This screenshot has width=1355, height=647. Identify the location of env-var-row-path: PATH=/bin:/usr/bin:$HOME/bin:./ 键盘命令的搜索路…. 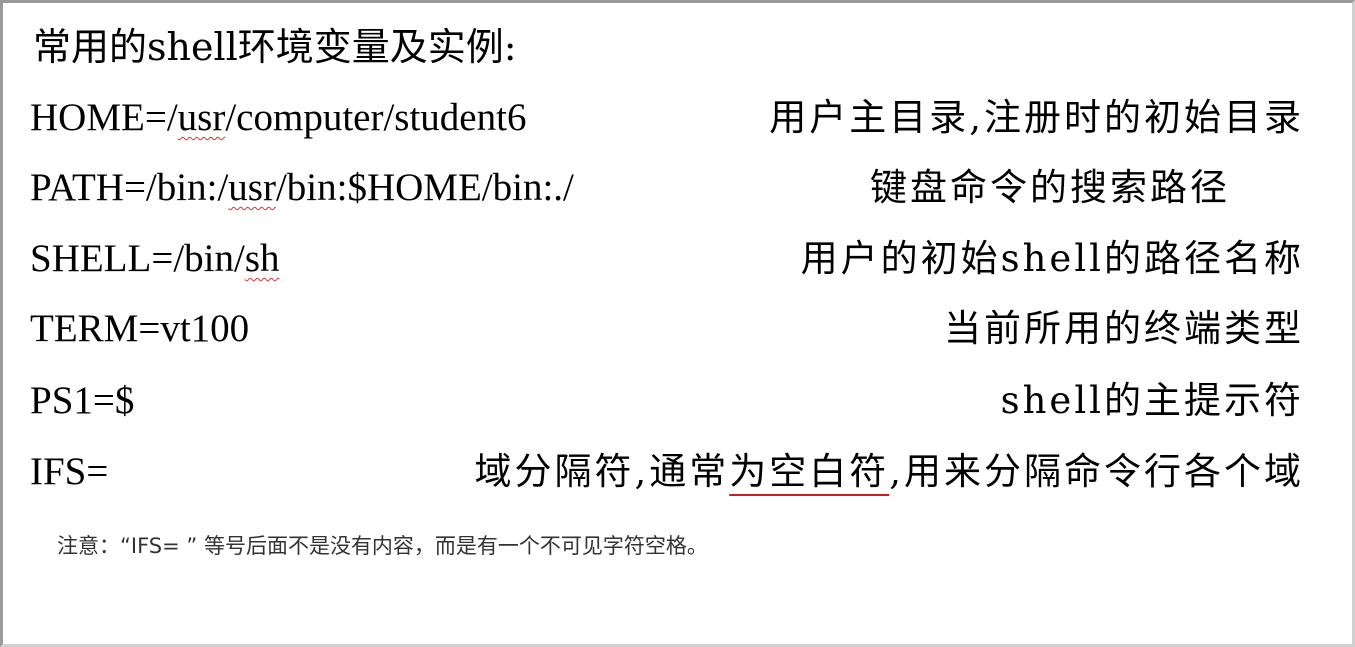
(667, 188).